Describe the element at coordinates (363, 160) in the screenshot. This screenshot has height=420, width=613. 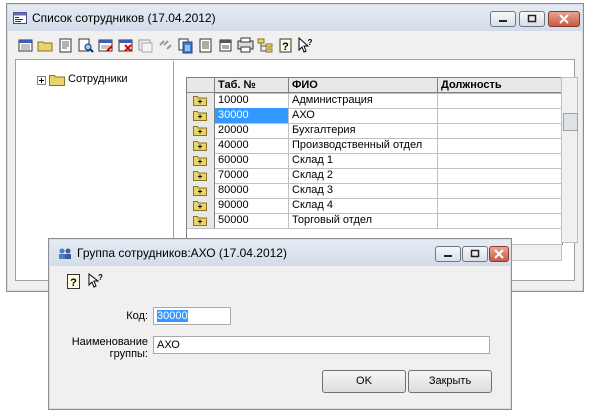
I see `cell-name: Склад 1` at that location.